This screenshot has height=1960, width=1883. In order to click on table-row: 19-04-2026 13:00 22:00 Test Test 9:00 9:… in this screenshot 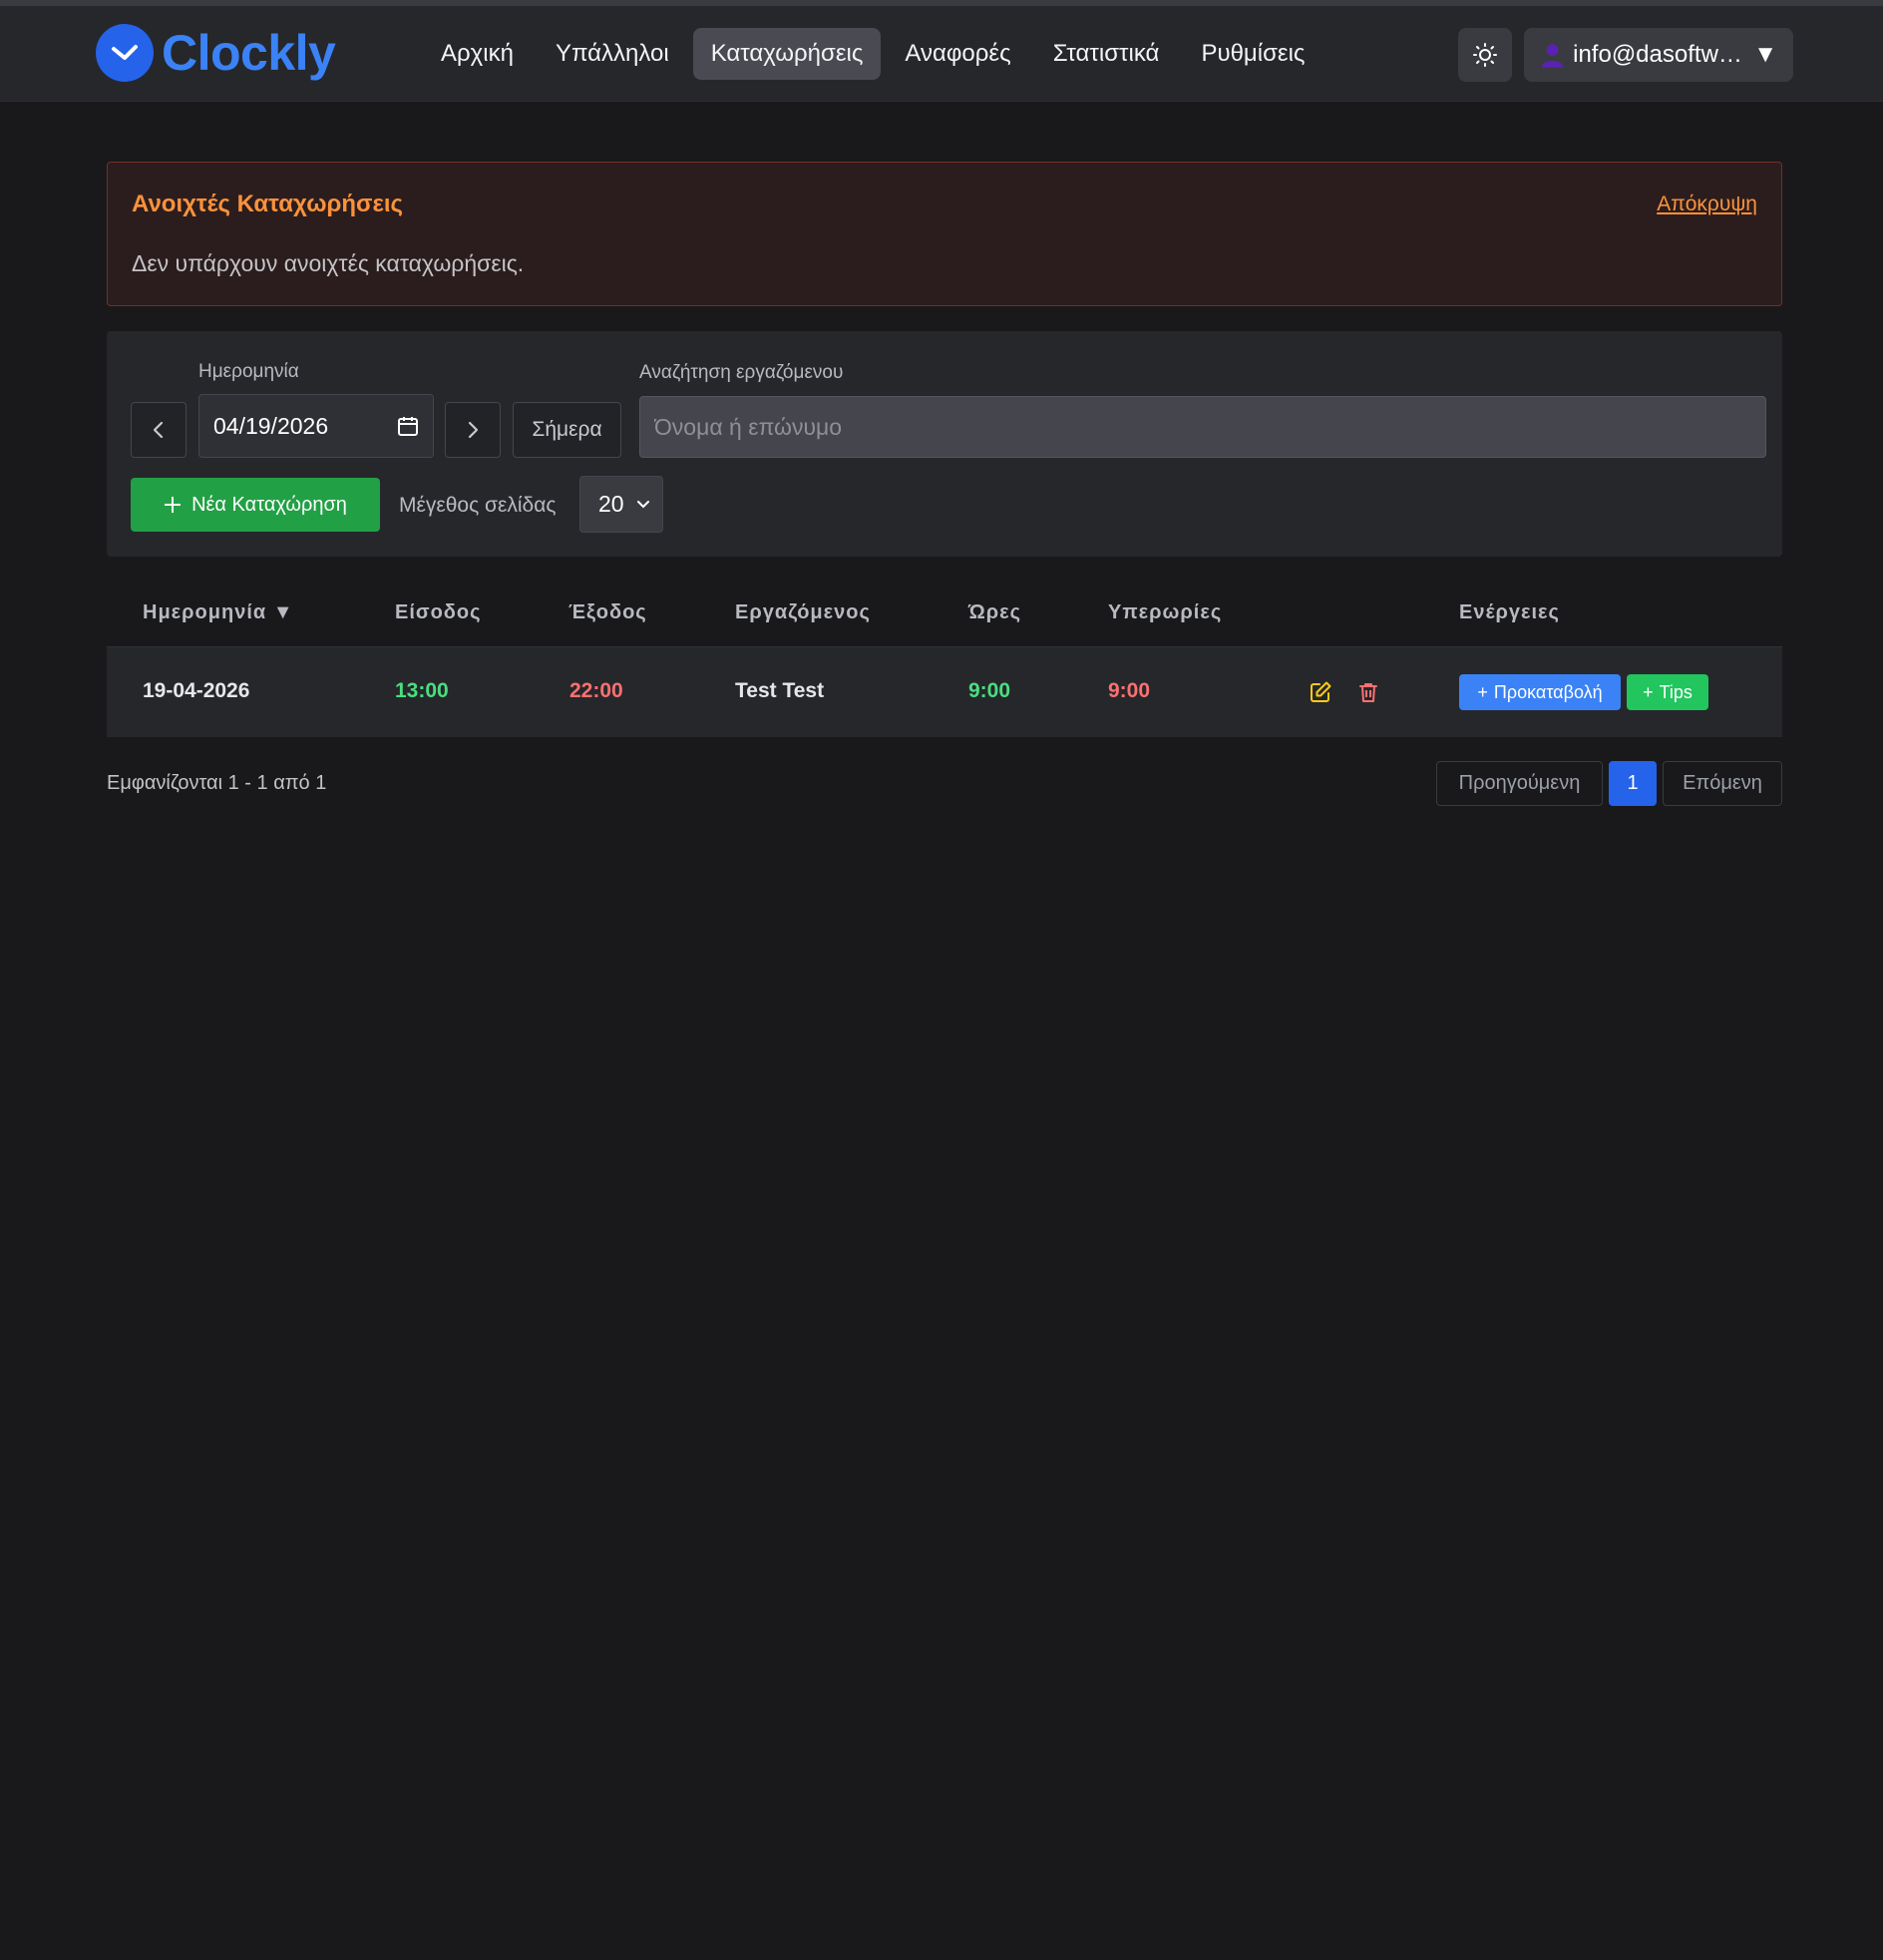, I will do `click(944, 692)`.